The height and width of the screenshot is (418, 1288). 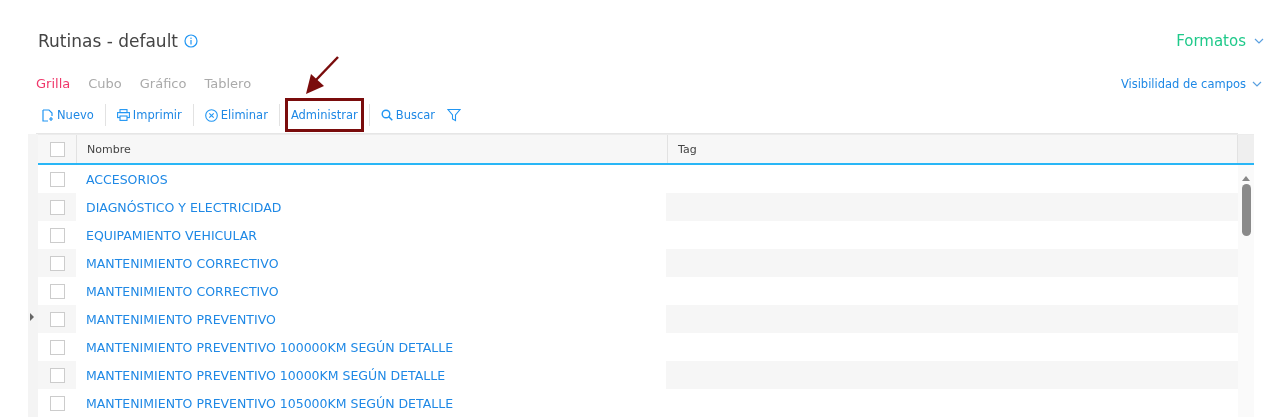 I want to click on scrollbar, so click(x=1246, y=291).